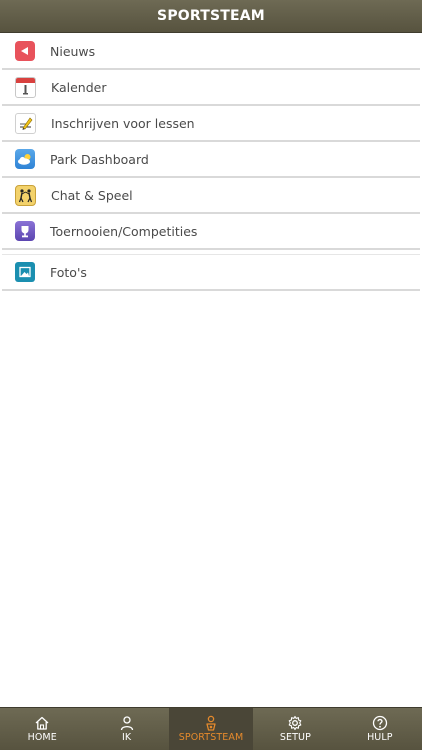  What do you see at coordinates (380, 723) in the screenshot?
I see `help-icon` at bounding box center [380, 723].